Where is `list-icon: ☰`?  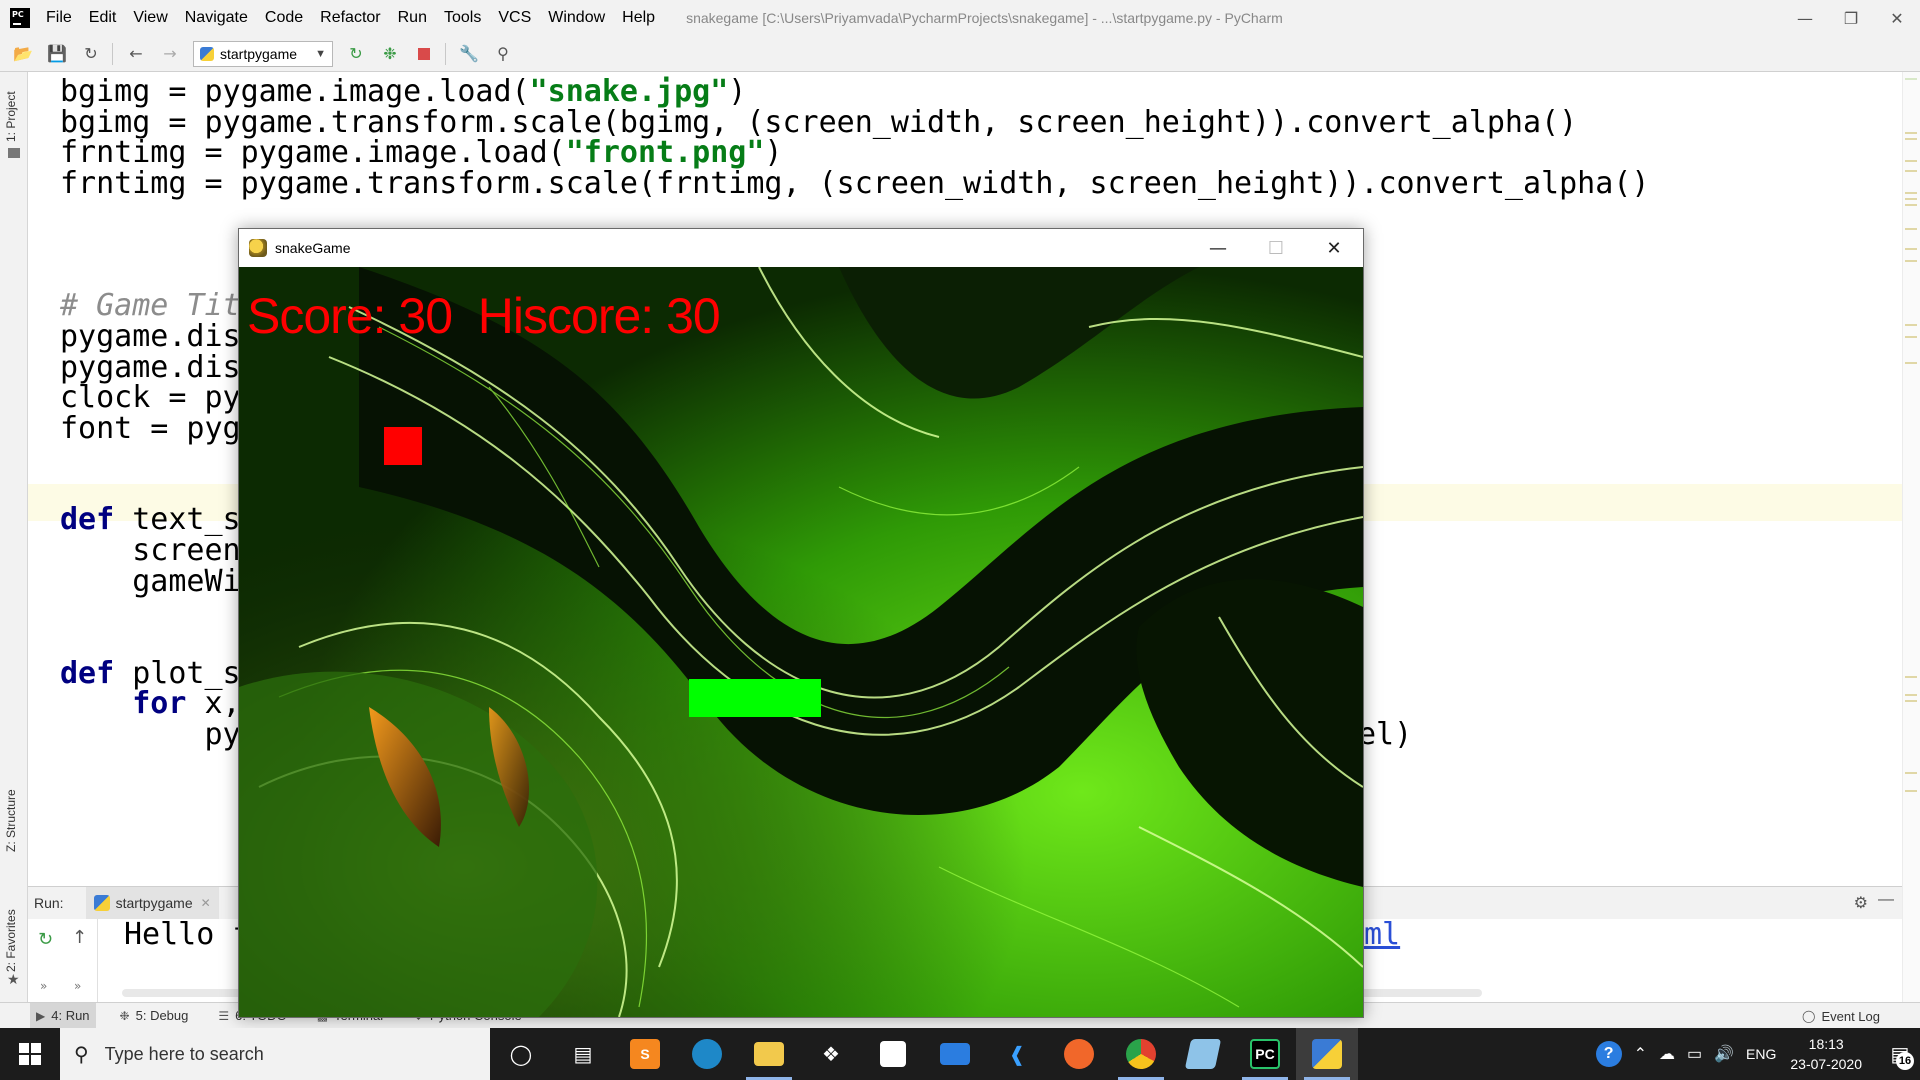 list-icon: ☰ is located at coordinates (224, 1015).